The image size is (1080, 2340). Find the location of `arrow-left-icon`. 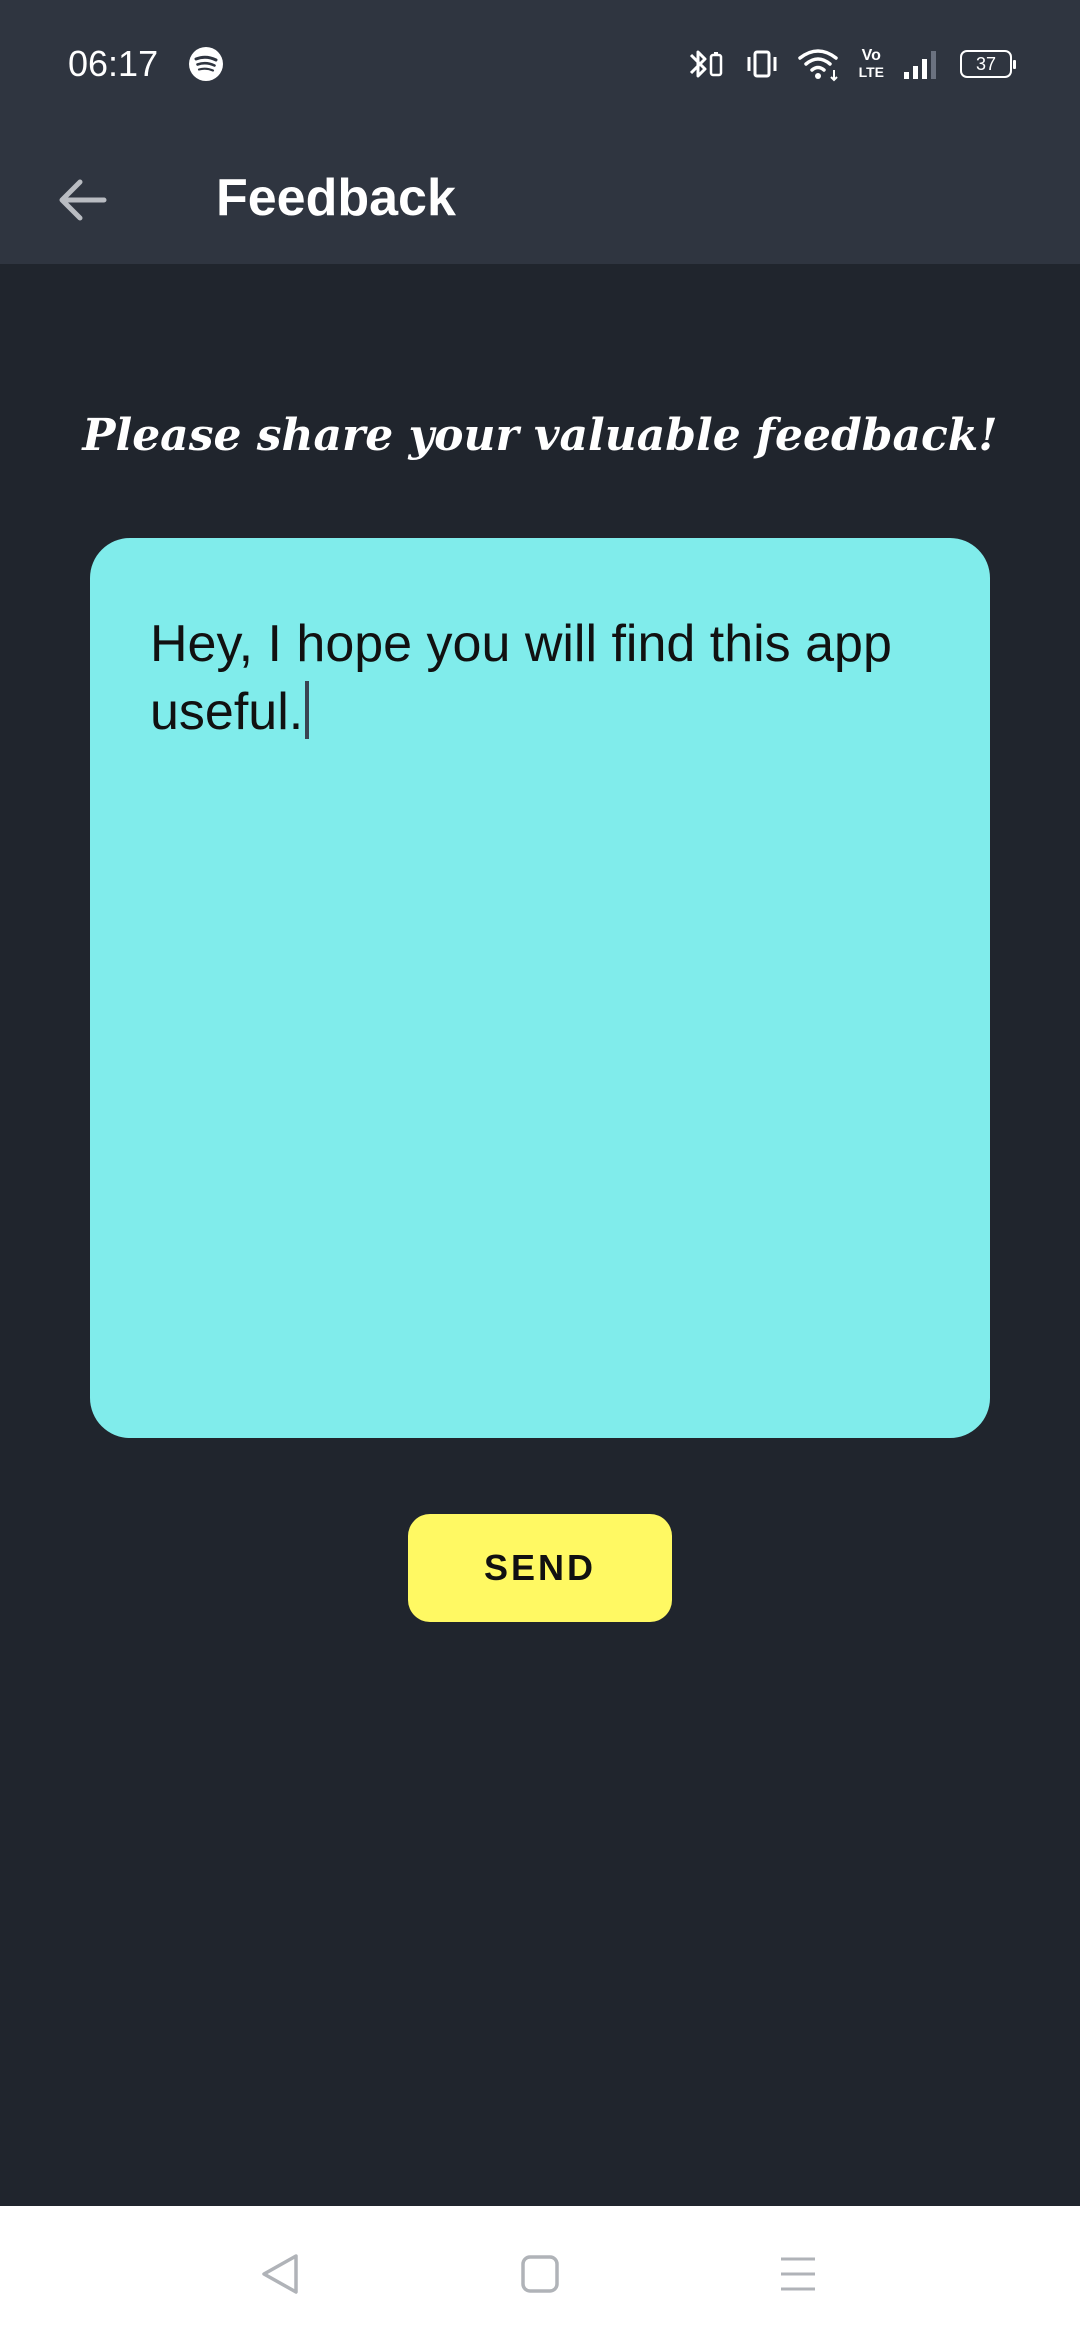

arrow-left-icon is located at coordinates (83, 200).